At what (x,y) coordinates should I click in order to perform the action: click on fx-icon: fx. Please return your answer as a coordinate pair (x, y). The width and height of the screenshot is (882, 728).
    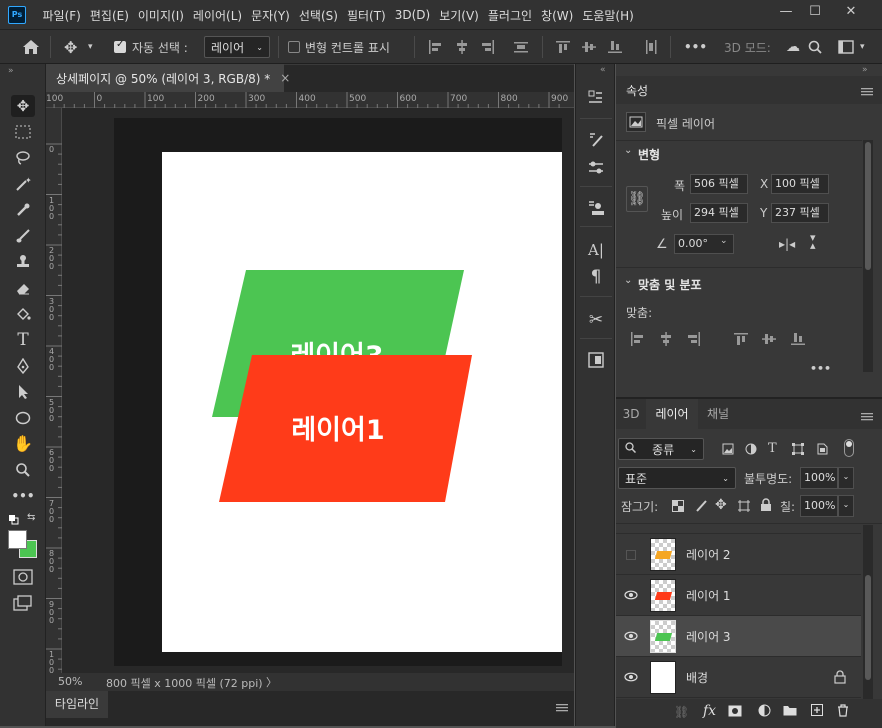
    Looking at the image, I should click on (709, 711).